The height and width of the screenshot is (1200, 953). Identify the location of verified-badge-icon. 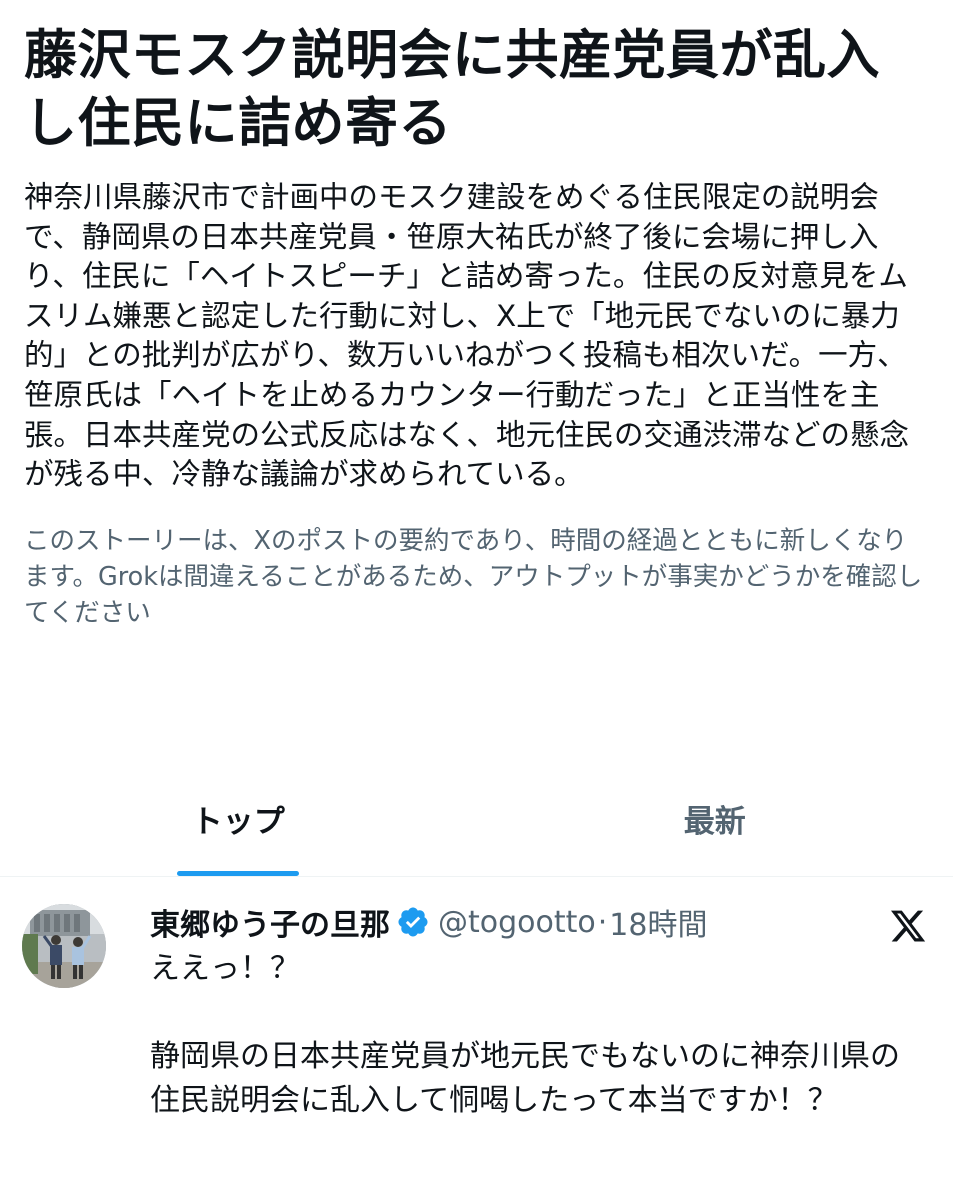
(413, 922).